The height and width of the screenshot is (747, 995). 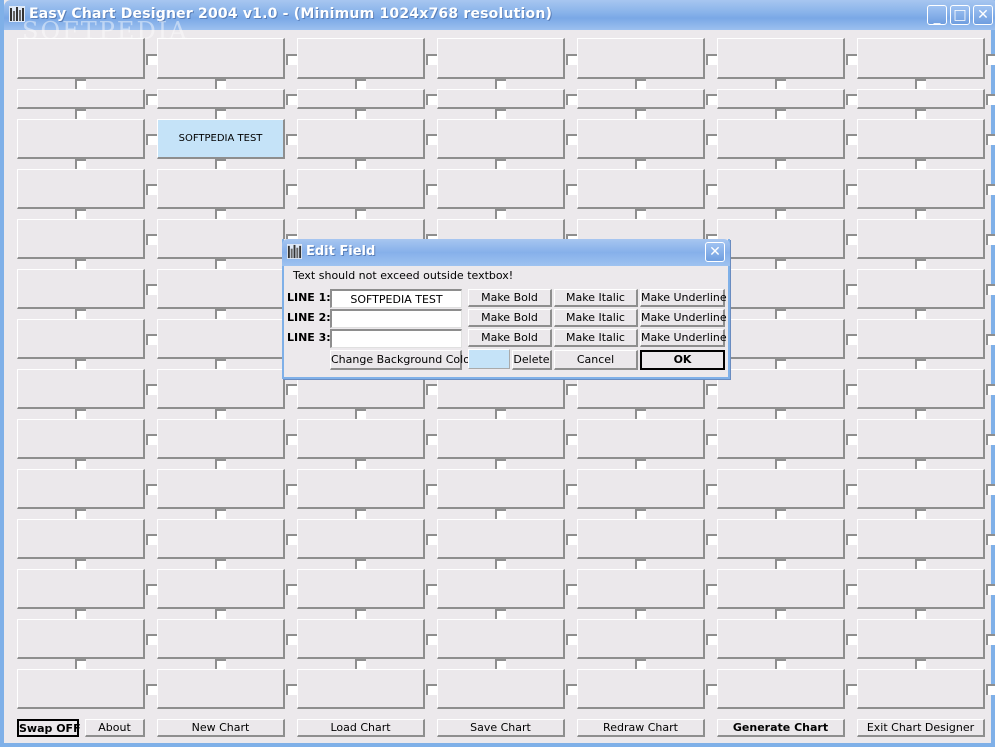 I want to click on close-button: ✕, so click(x=983, y=15).